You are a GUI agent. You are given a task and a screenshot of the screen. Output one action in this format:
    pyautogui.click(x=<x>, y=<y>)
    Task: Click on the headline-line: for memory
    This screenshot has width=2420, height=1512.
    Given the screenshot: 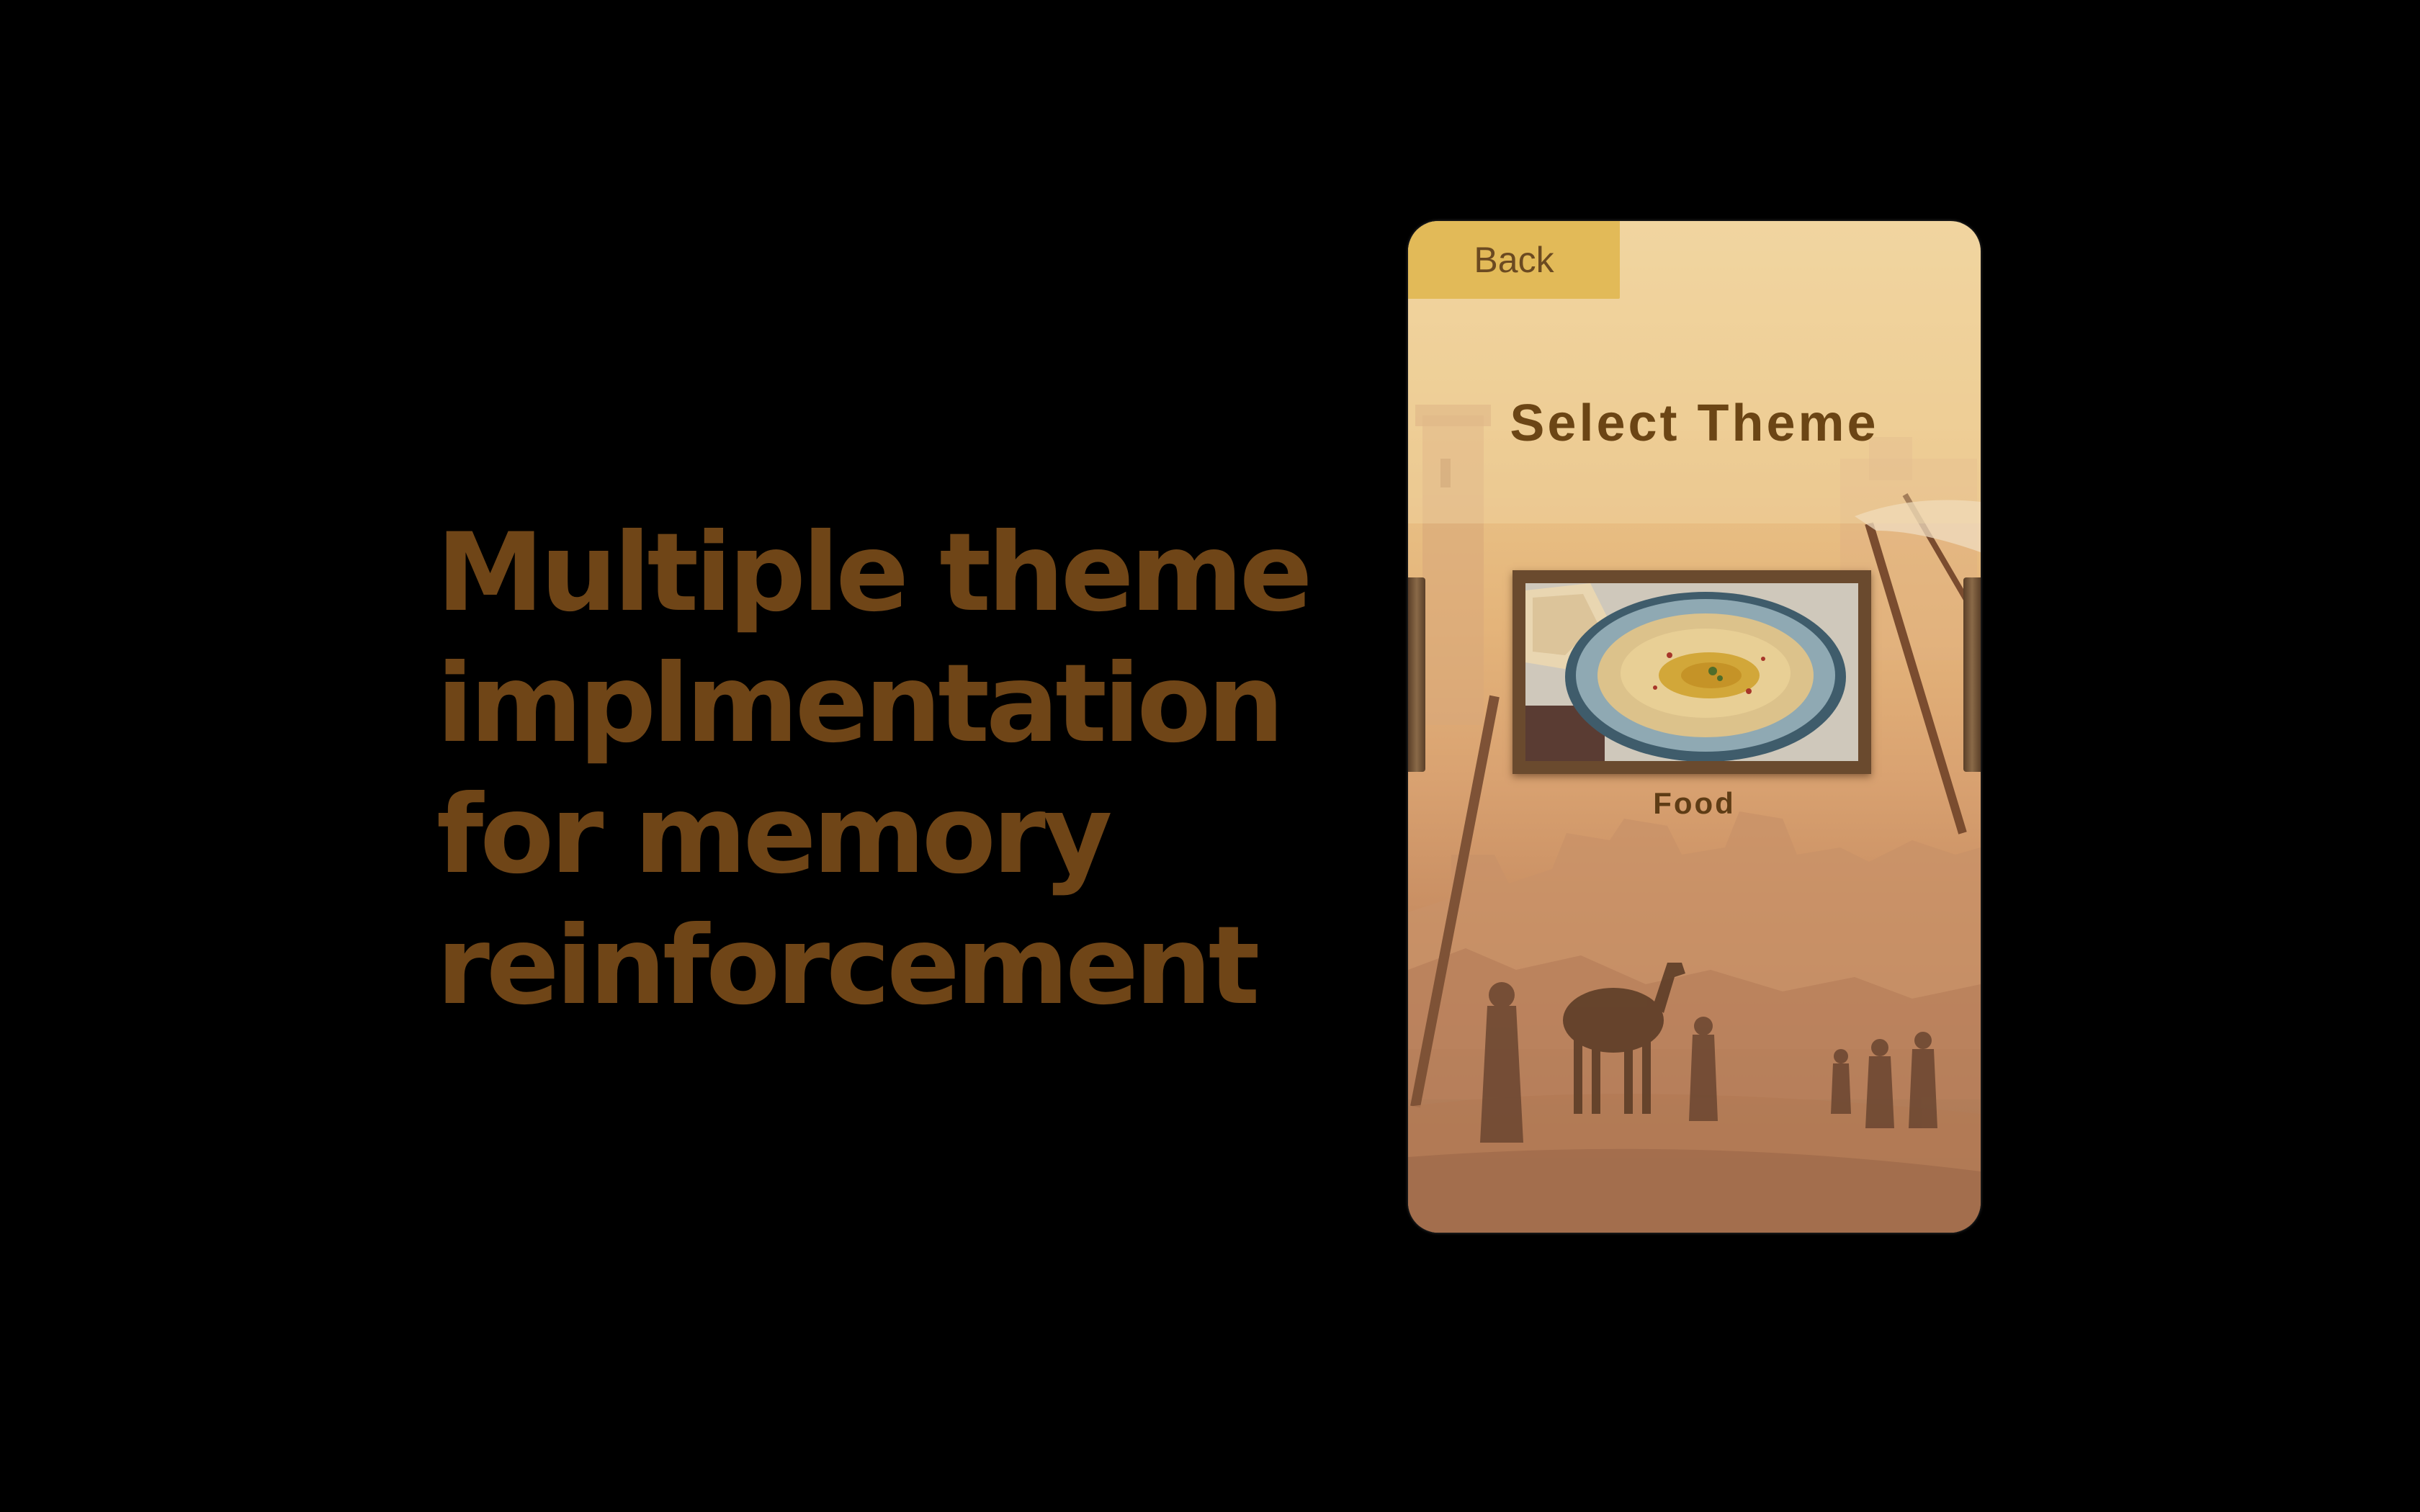 What is the action you would take?
    pyautogui.click(x=775, y=835)
    